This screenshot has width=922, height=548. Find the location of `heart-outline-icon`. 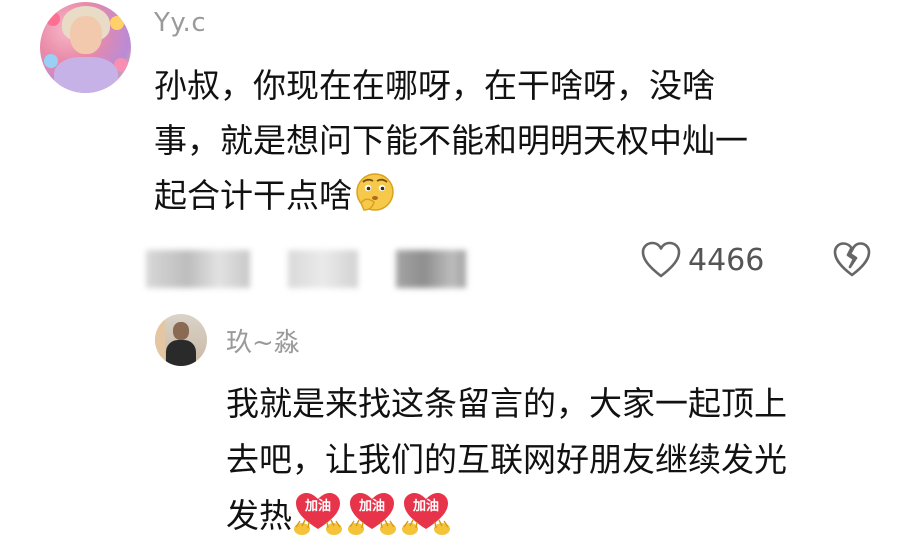

heart-outline-icon is located at coordinates (661, 260).